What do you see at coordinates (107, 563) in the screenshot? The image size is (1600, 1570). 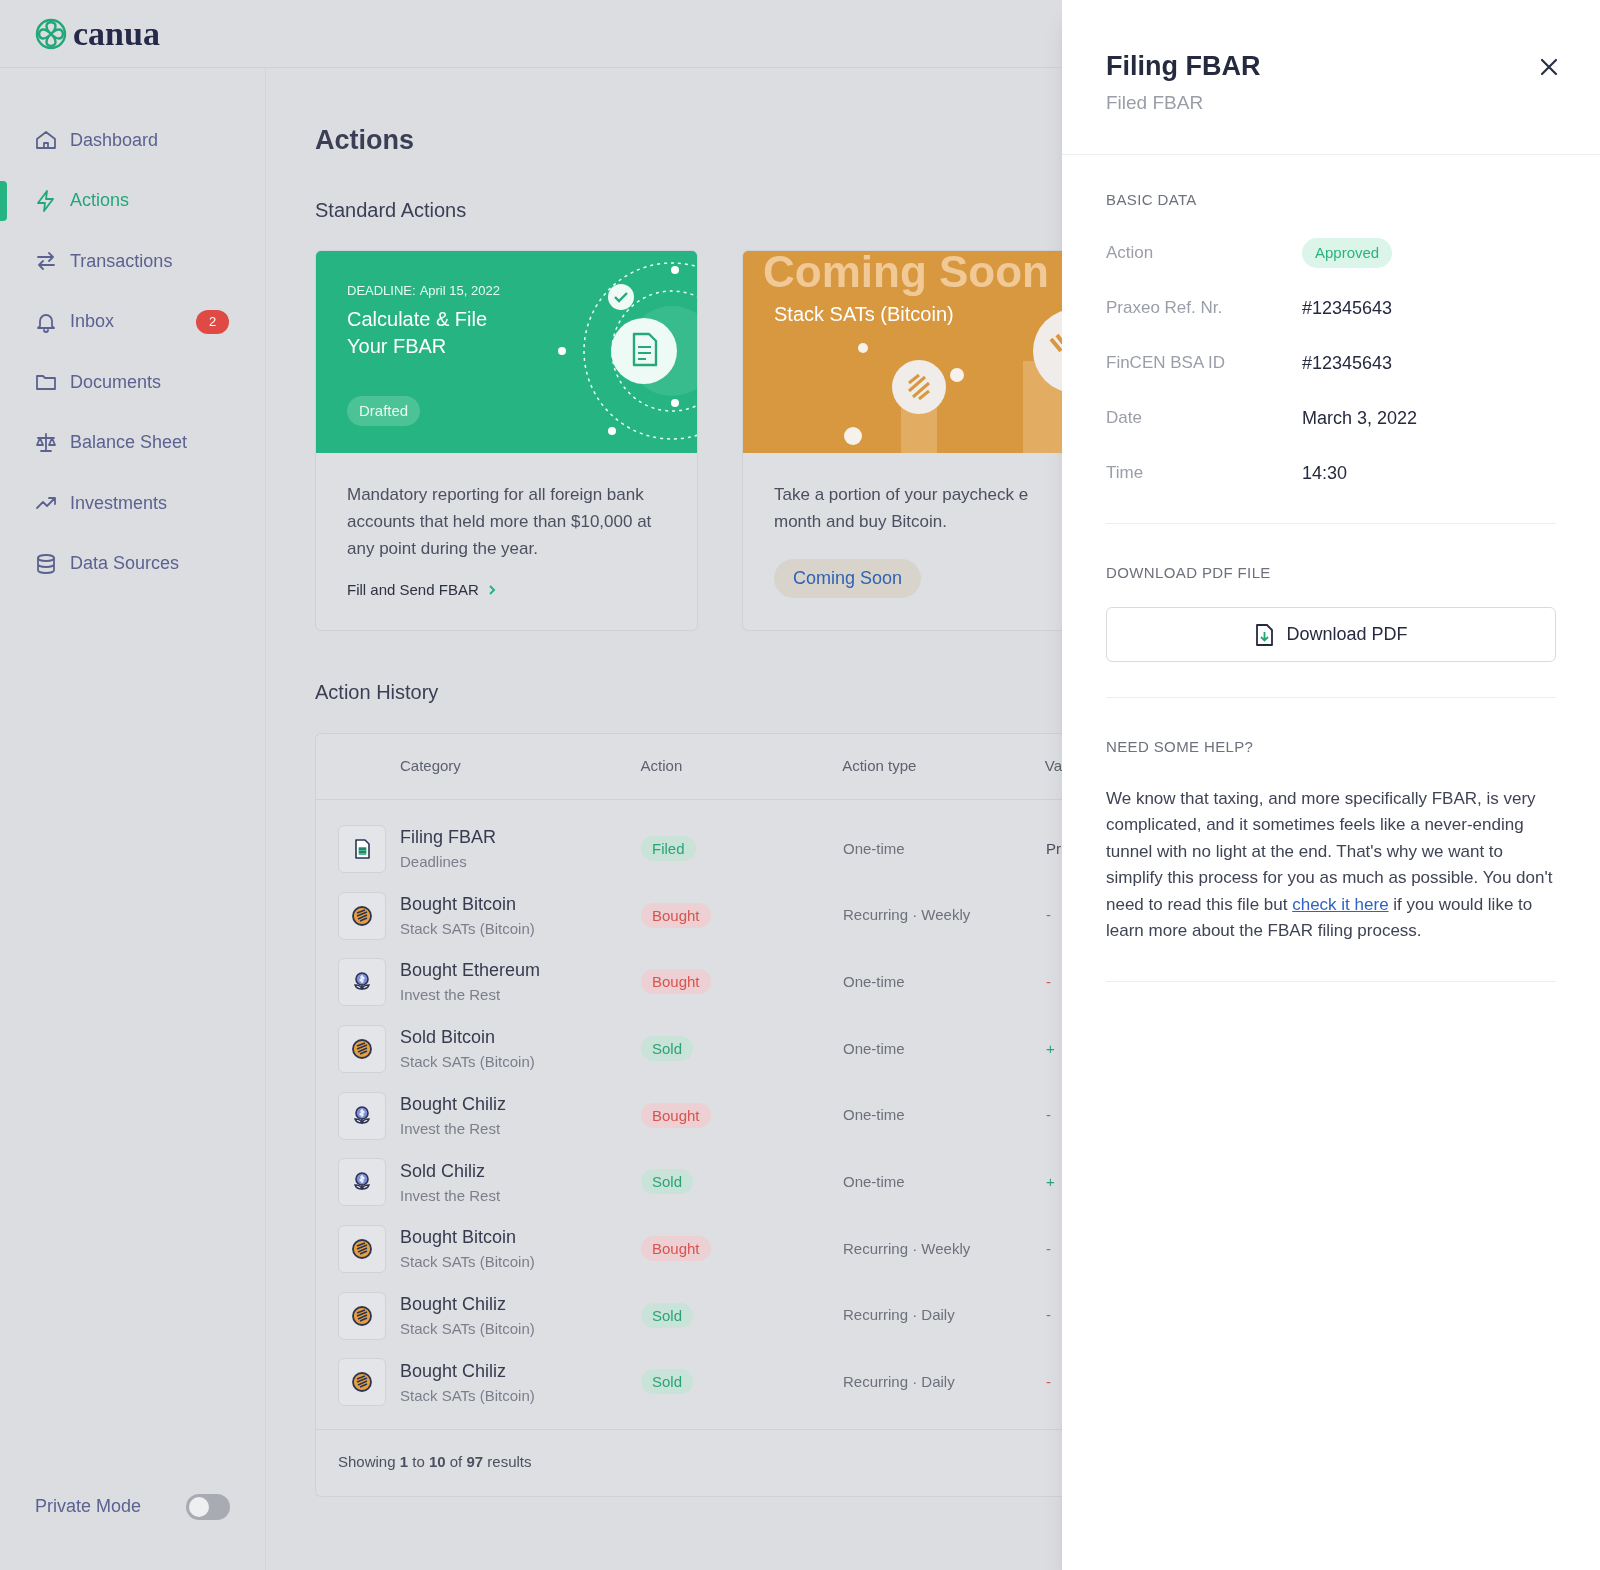 I see `nav-item: Data Sources` at bounding box center [107, 563].